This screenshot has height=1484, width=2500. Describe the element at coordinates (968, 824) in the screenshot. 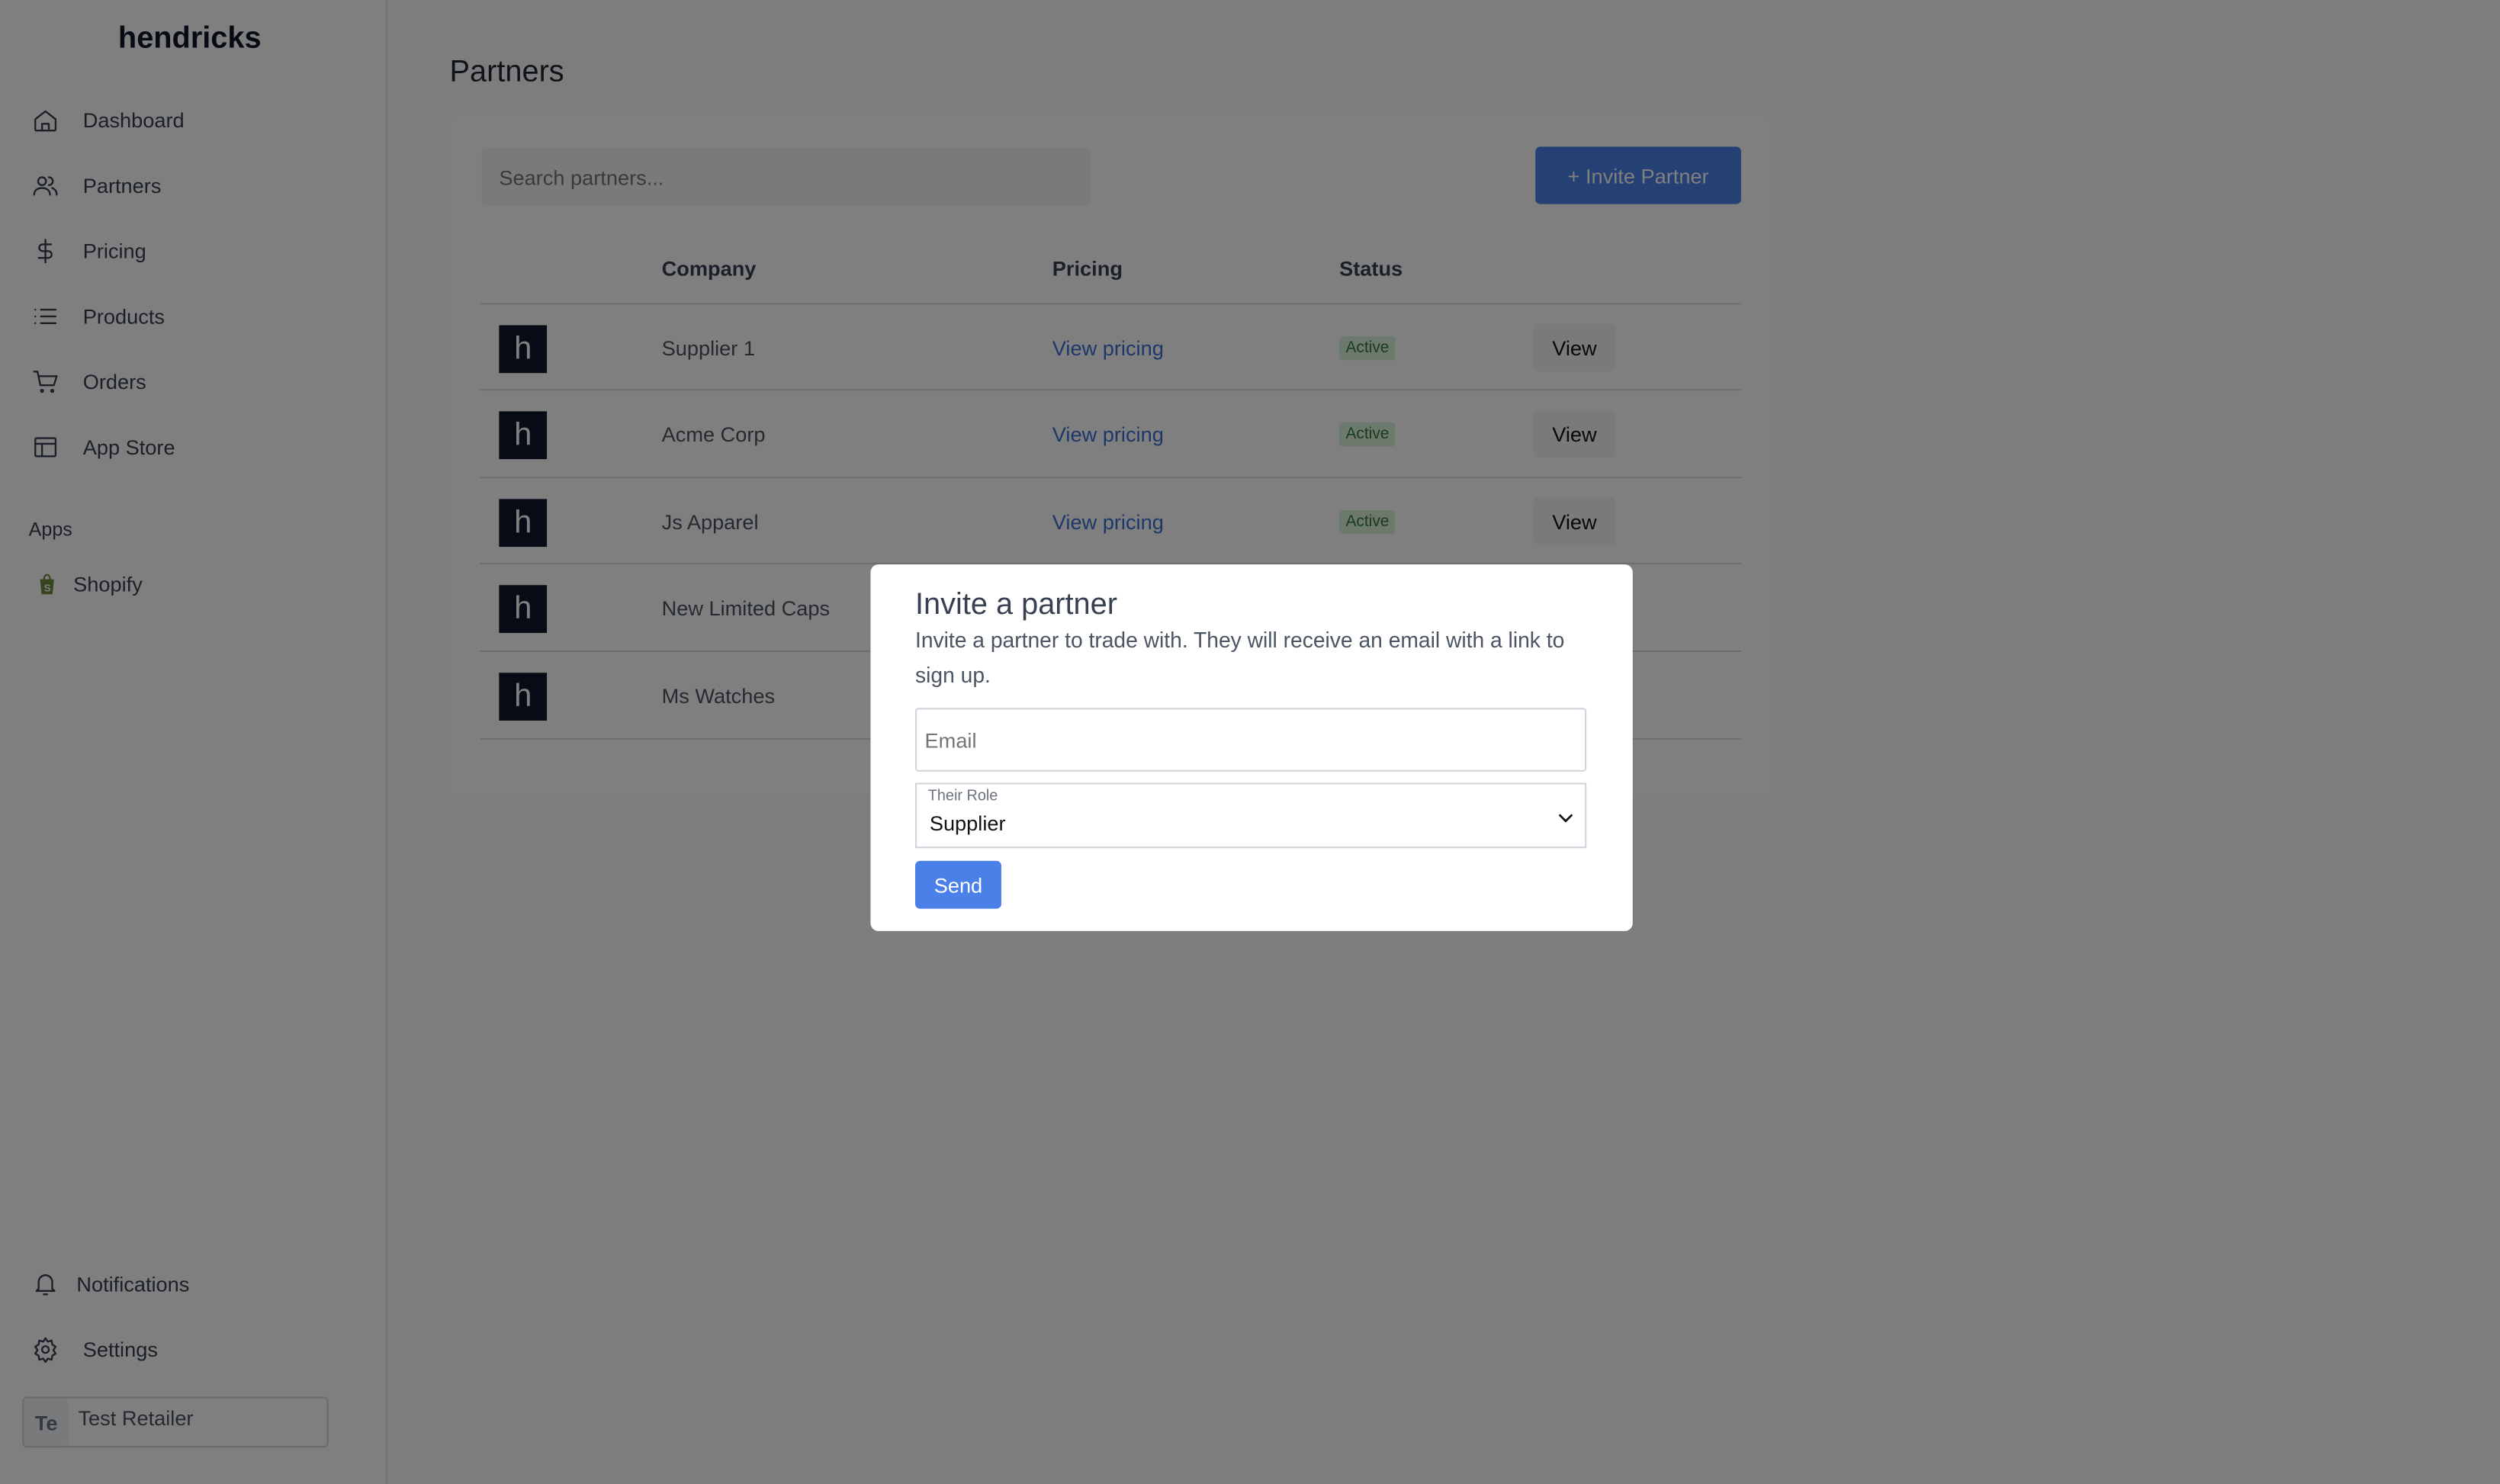

I see `role-value: Supplier` at that location.